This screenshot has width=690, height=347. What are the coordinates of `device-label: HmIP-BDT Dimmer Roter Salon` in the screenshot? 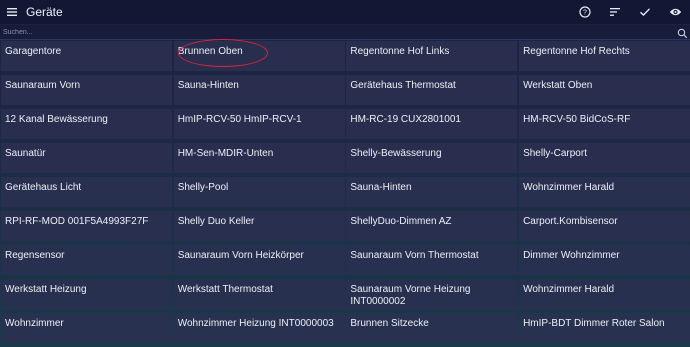 It's located at (594, 323).